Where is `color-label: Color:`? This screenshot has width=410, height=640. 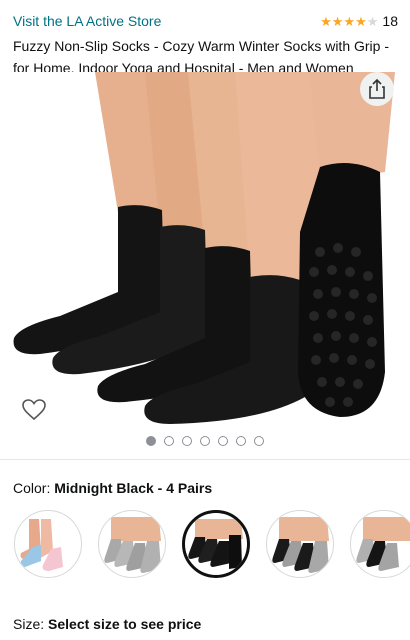
color-label: Color: is located at coordinates (34, 488).